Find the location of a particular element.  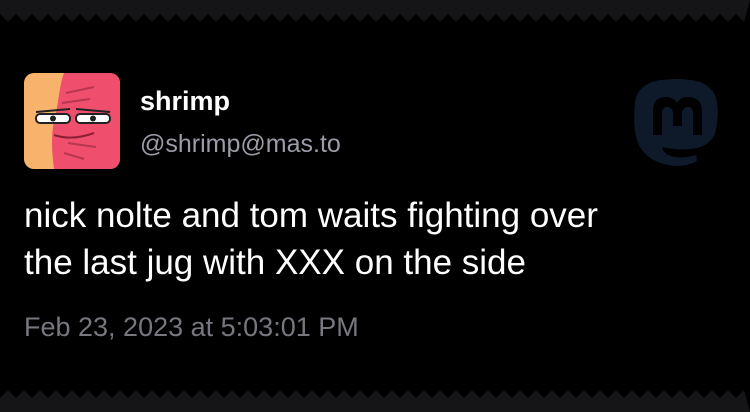

post-timestamp: Feb 23, 2023 at 5:03:01 PM is located at coordinates (191, 327).